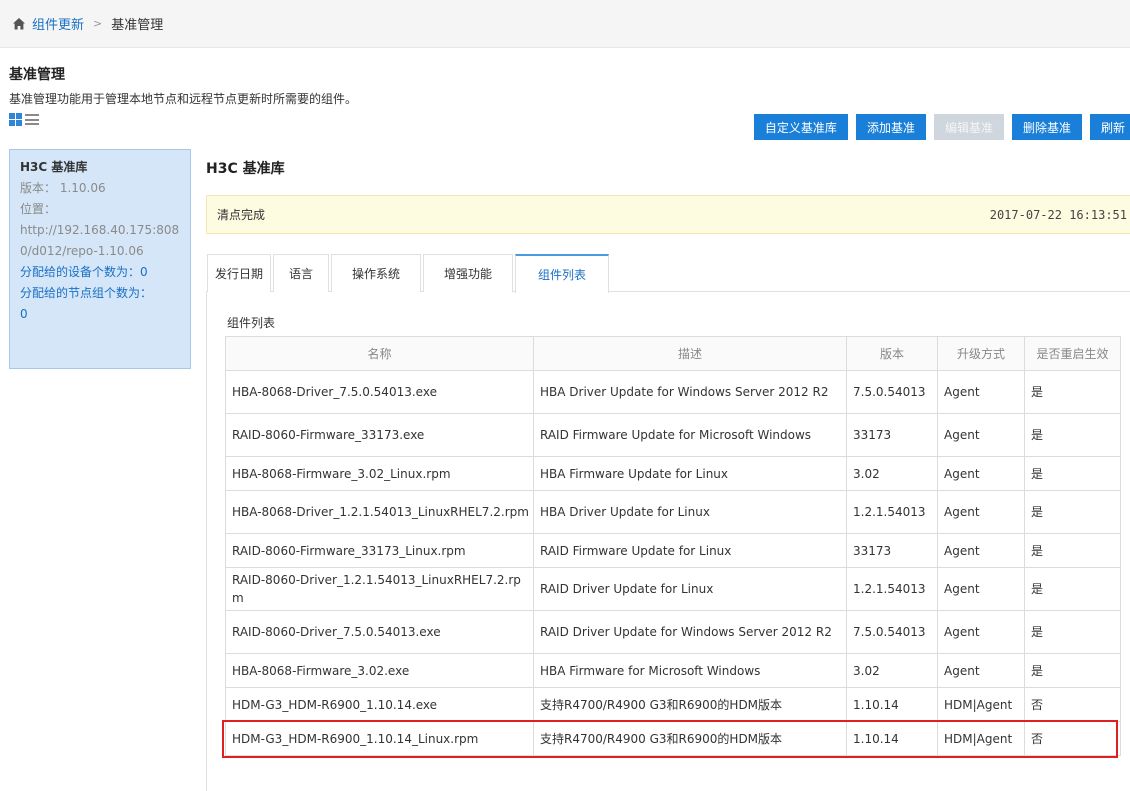 This screenshot has width=1130, height=791. What do you see at coordinates (24, 119) in the screenshot?
I see `view-toggle` at bounding box center [24, 119].